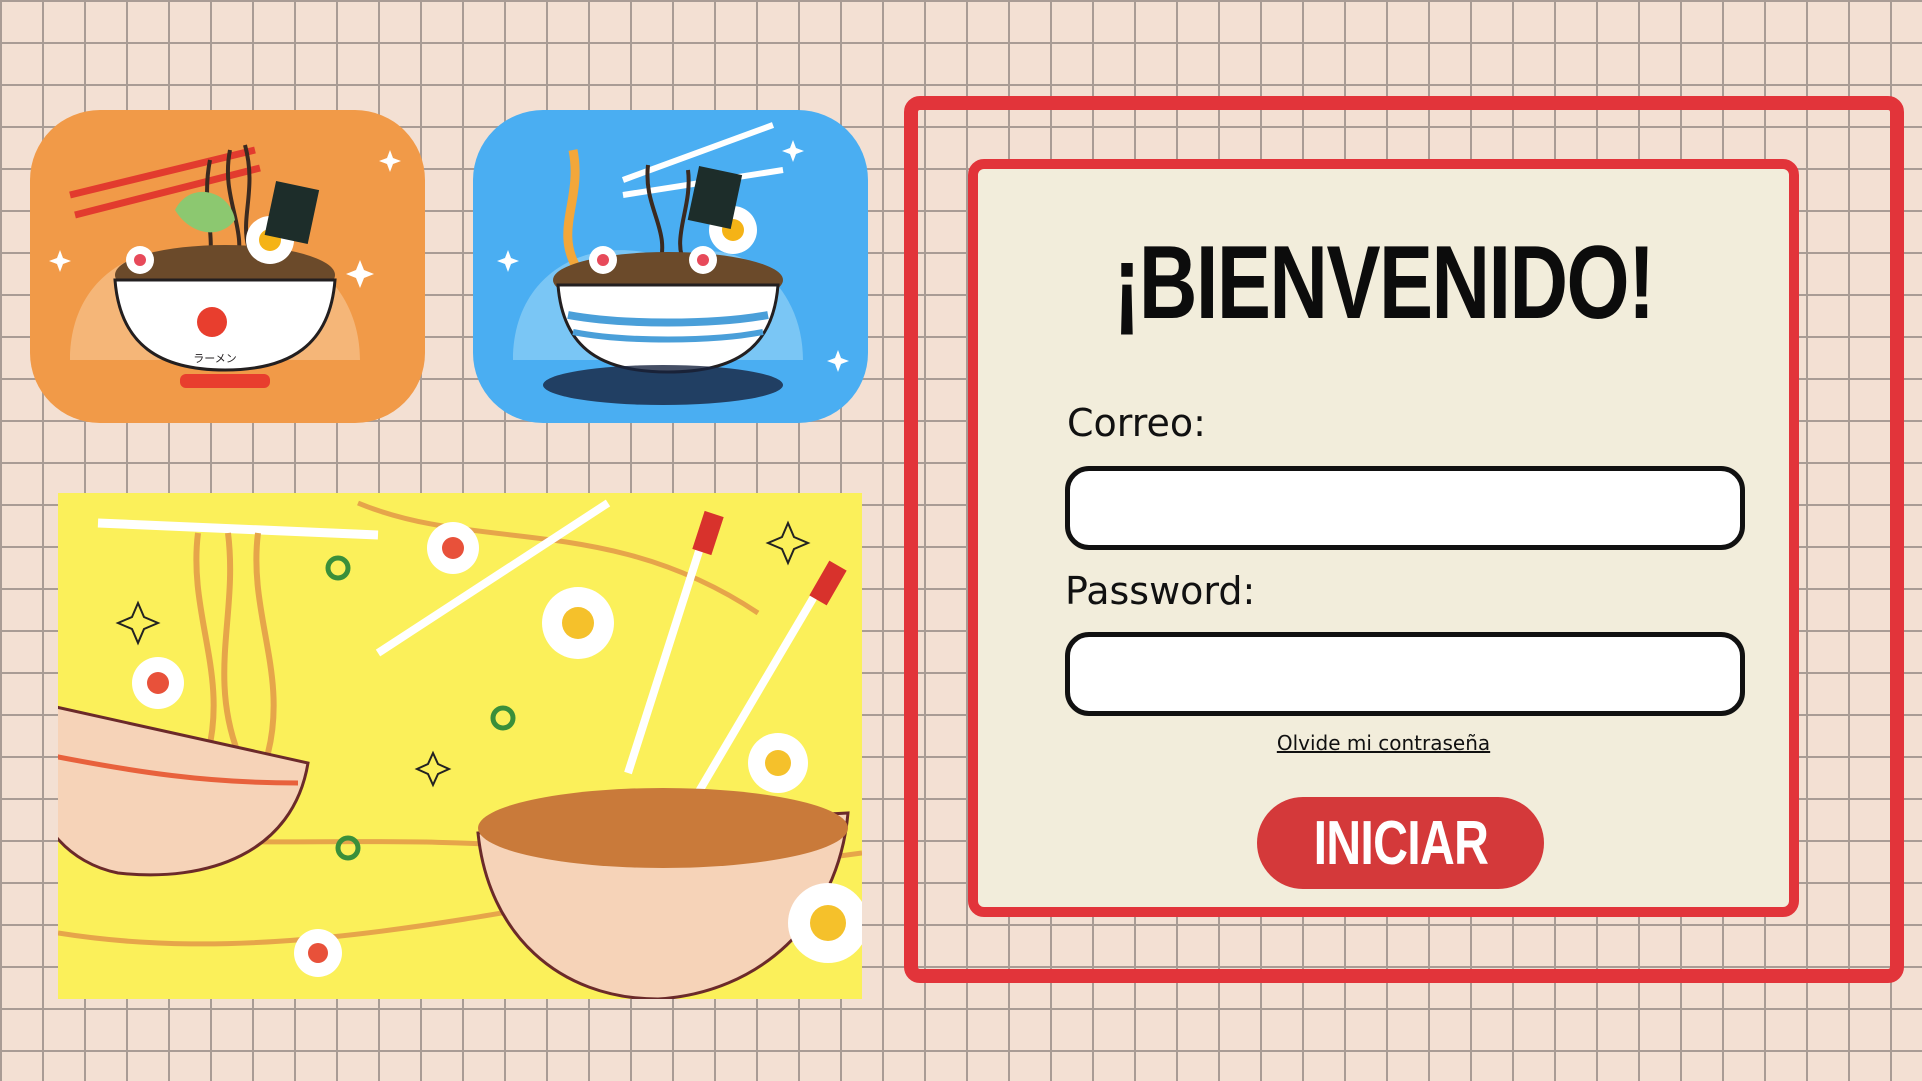 The width and height of the screenshot is (1922, 1081). Describe the element at coordinates (1136, 423) in the screenshot. I see `email-label: Correo:` at that location.